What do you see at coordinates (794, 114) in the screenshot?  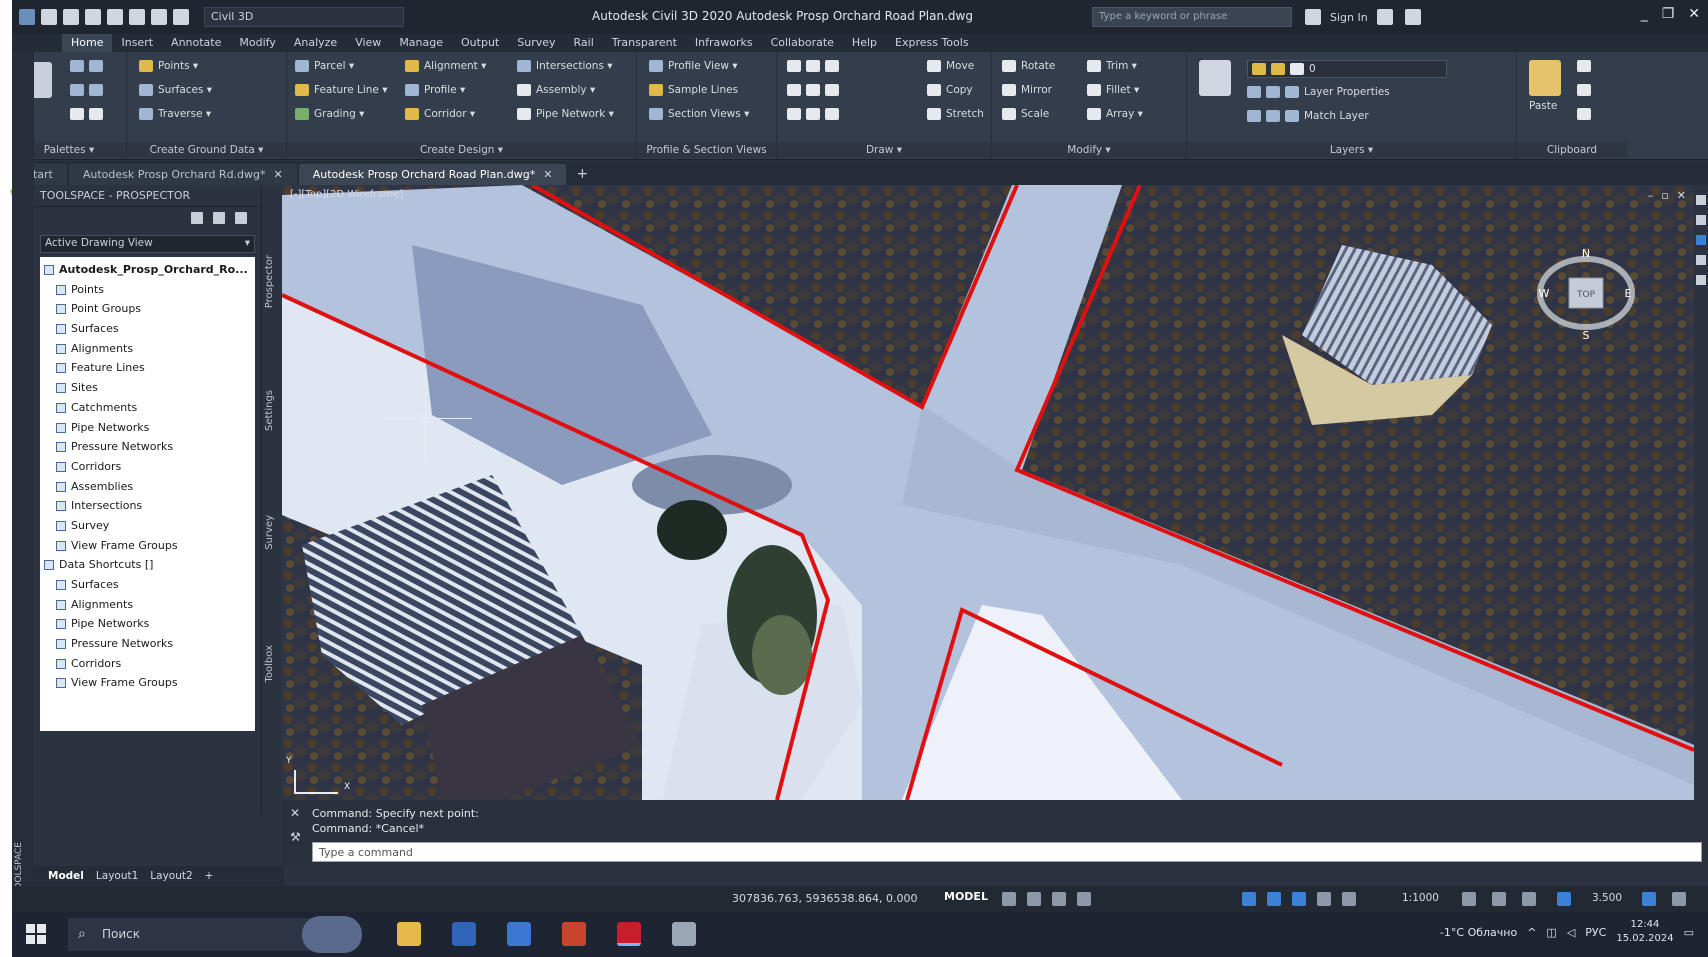 I see `ellipse-icon` at bounding box center [794, 114].